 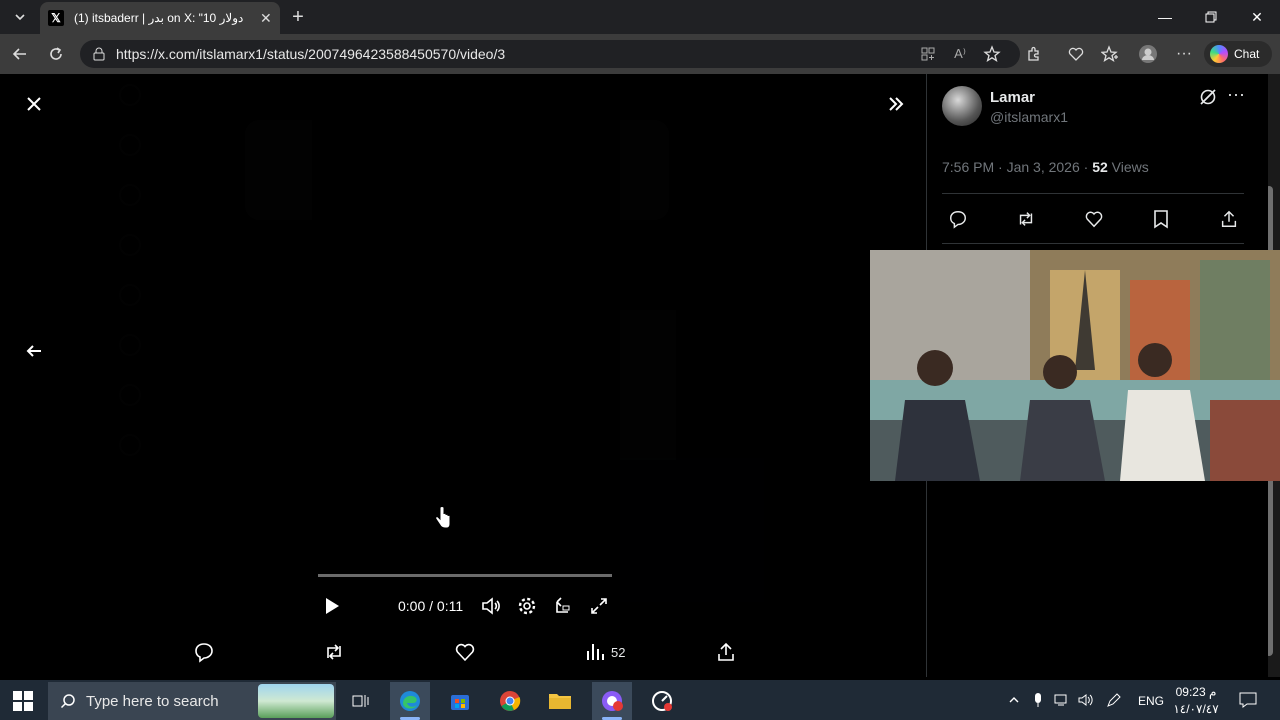 I want to click on taskbar-game-app, so click(x=612, y=701).